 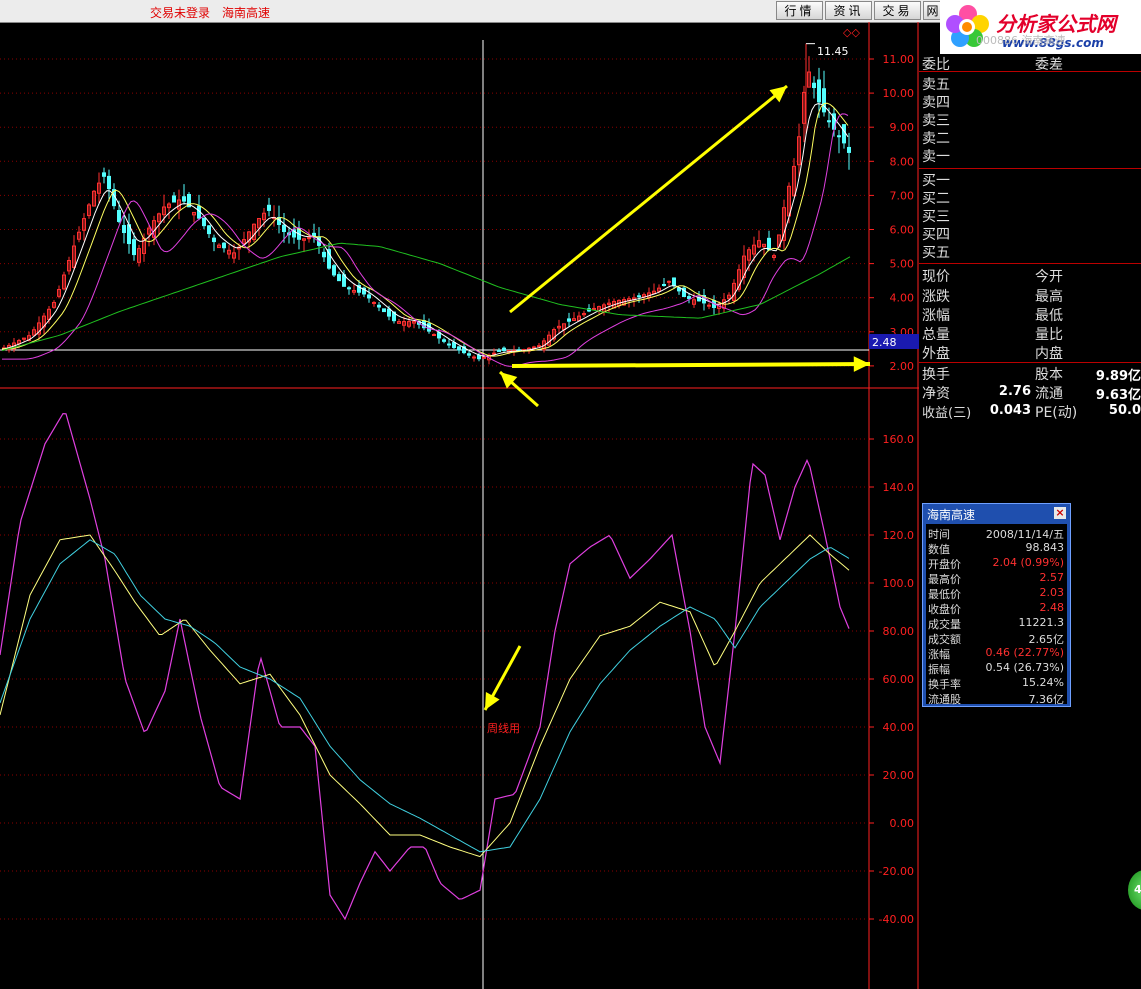 What do you see at coordinates (936, 316) in the screenshot?
I see `change-pct-label: 涨幅` at bounding box center [936, 316].